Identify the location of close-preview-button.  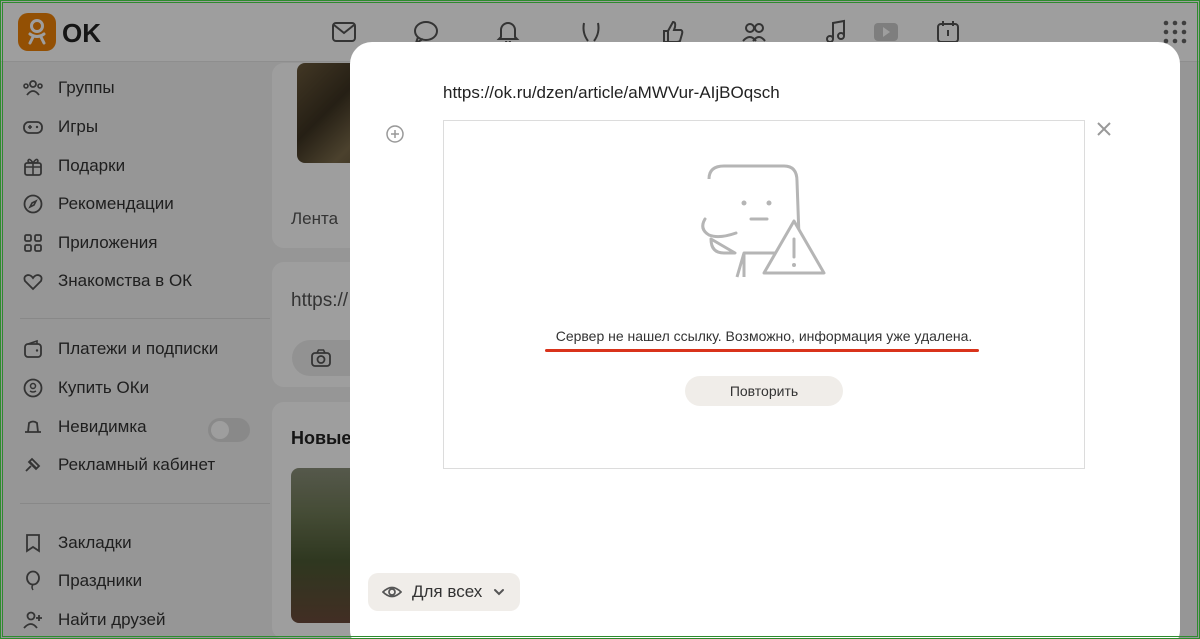
(1104, 129).